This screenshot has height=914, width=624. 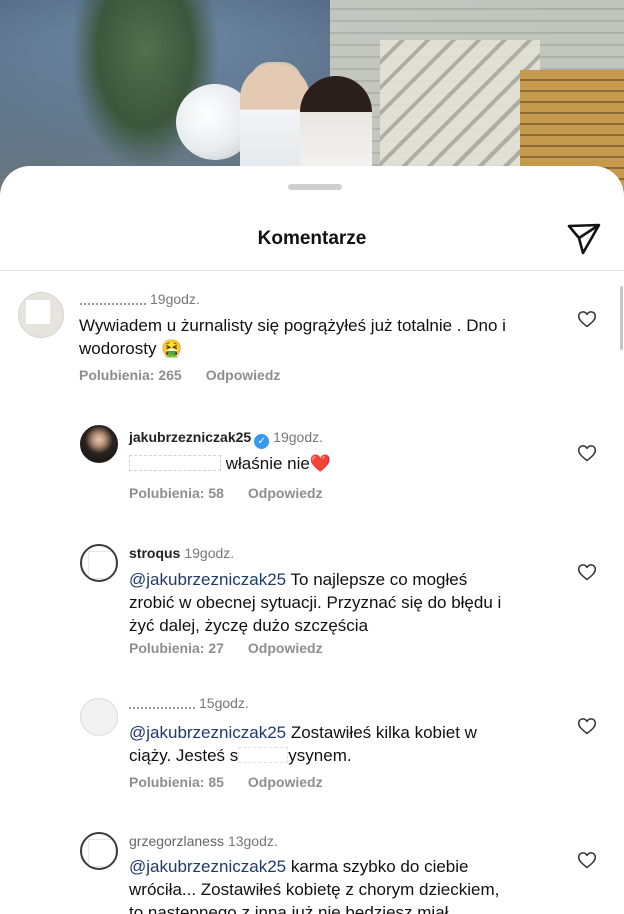 What do you see at coordinates (379, 866) in the screenshot?
I see `comment-text-line: karma szybko do ciebie` at bounding box center [379, 866].